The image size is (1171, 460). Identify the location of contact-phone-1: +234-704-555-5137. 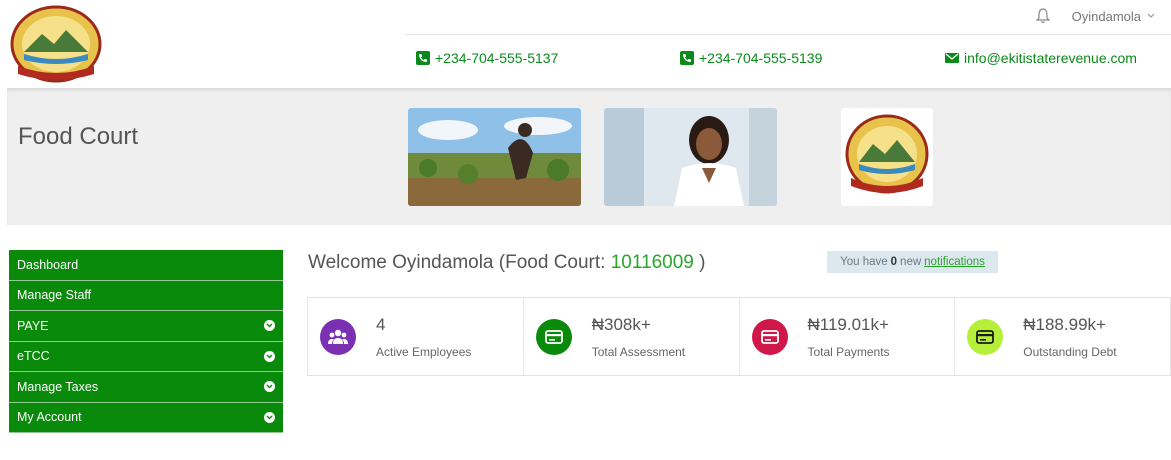
(487, 58).